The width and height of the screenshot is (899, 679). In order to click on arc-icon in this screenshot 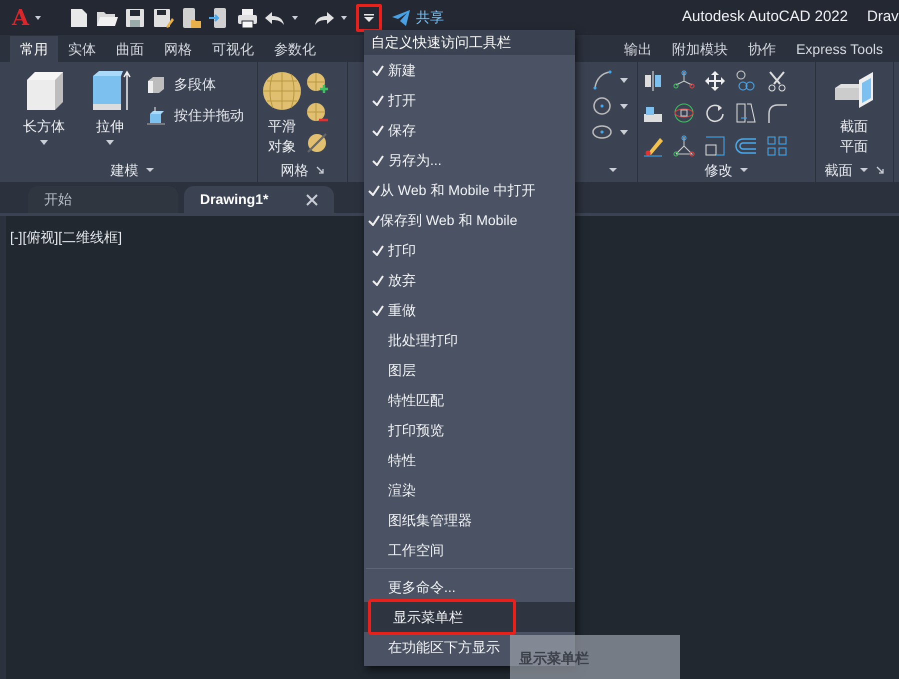, I will do `click(602, 80)`.